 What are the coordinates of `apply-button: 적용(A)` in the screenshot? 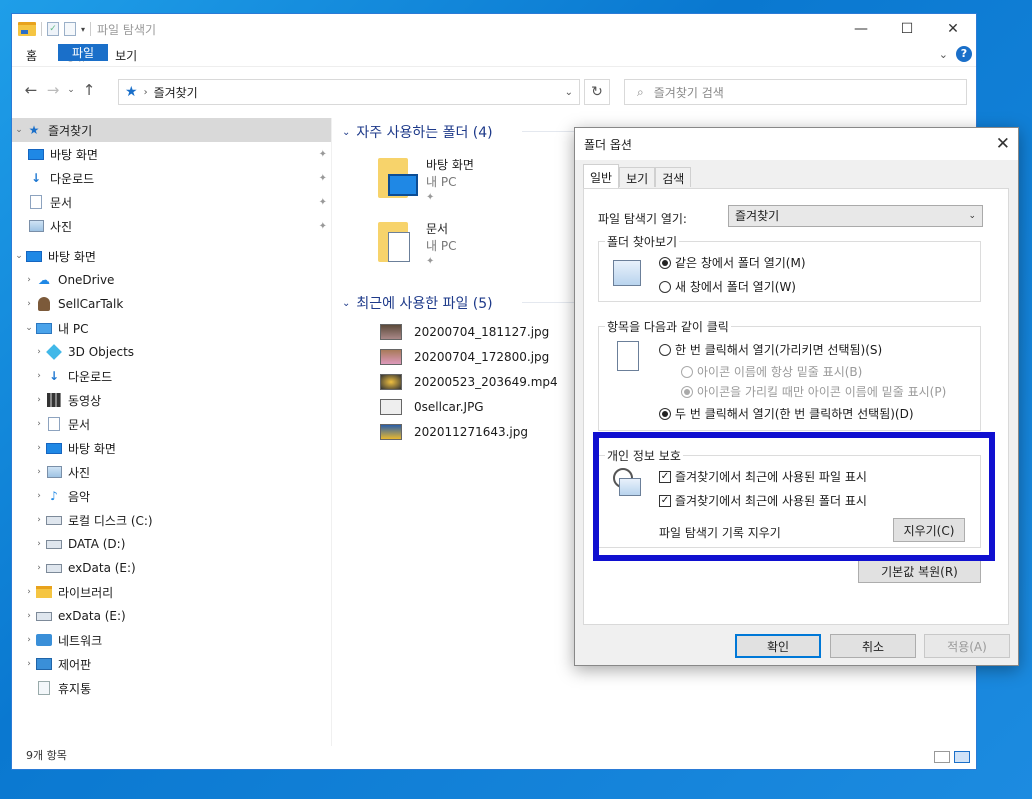 It's located at (967, 646).